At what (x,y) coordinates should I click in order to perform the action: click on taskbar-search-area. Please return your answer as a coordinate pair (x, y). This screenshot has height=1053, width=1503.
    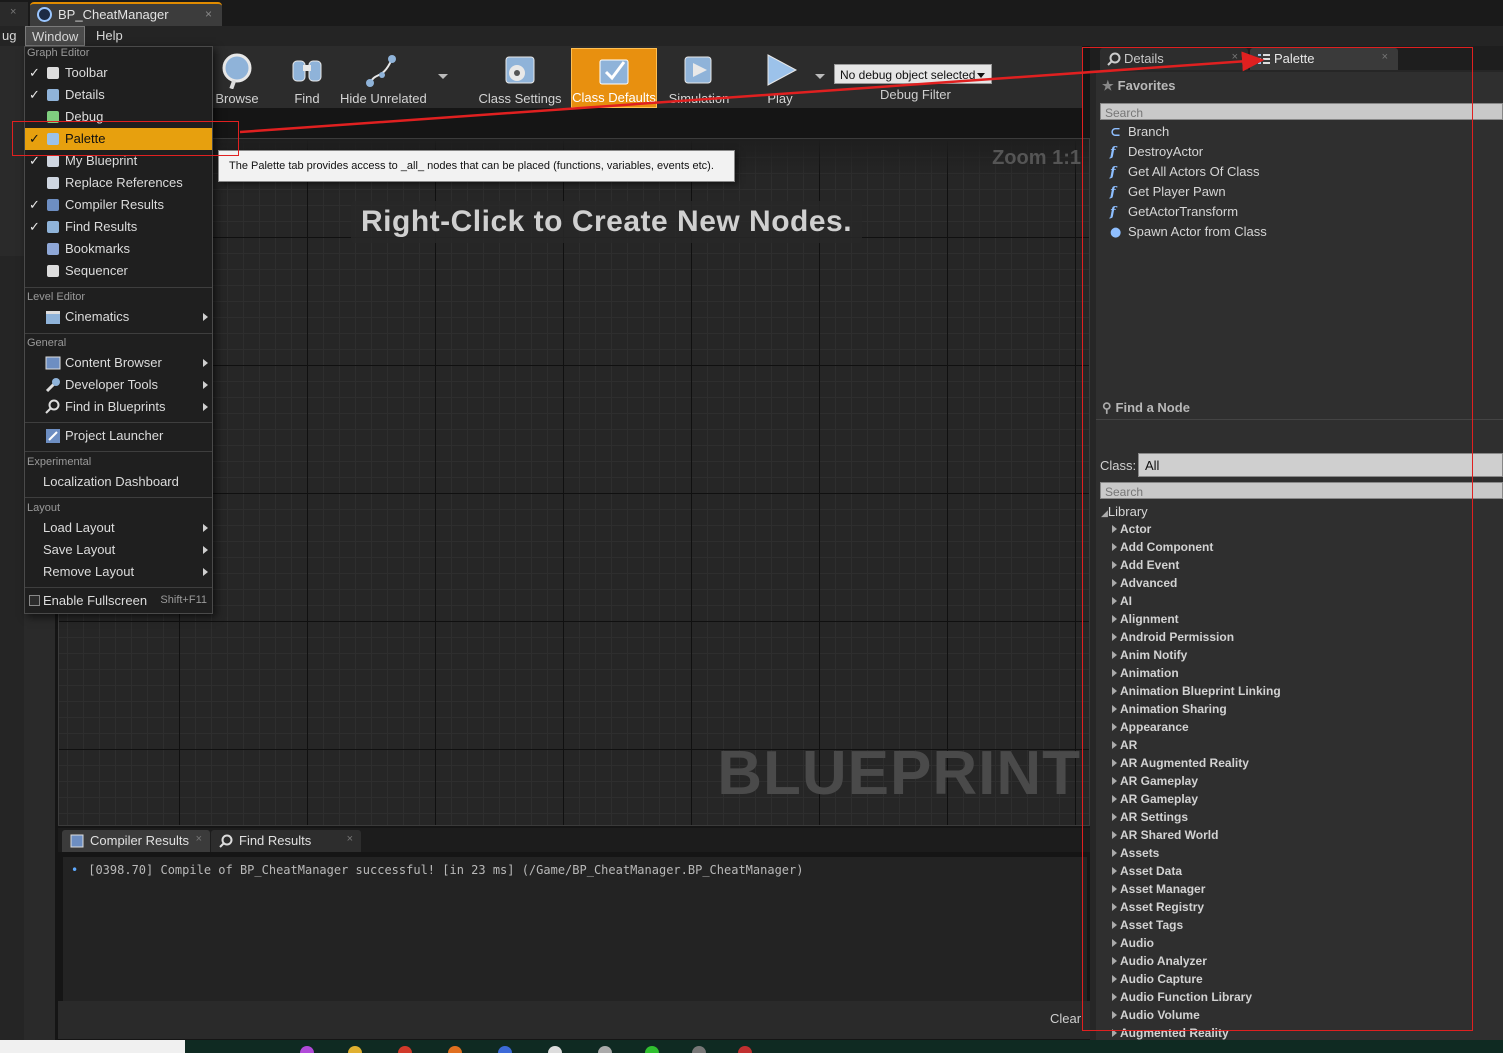
    Looking at the image, I should click on (92, 1046).